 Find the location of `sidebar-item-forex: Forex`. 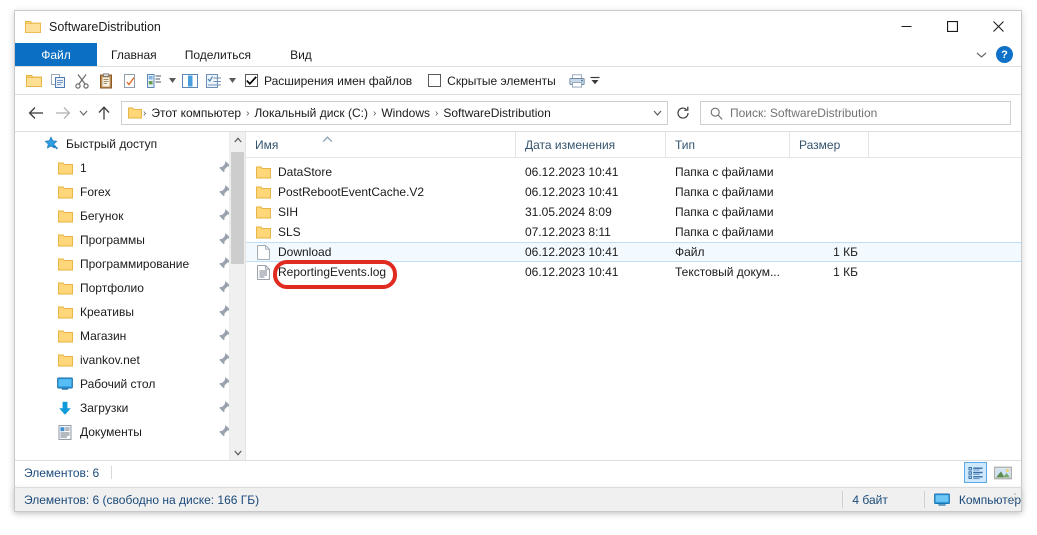

sidebar-item-forex: Forex is located at coordinates (130, 192).